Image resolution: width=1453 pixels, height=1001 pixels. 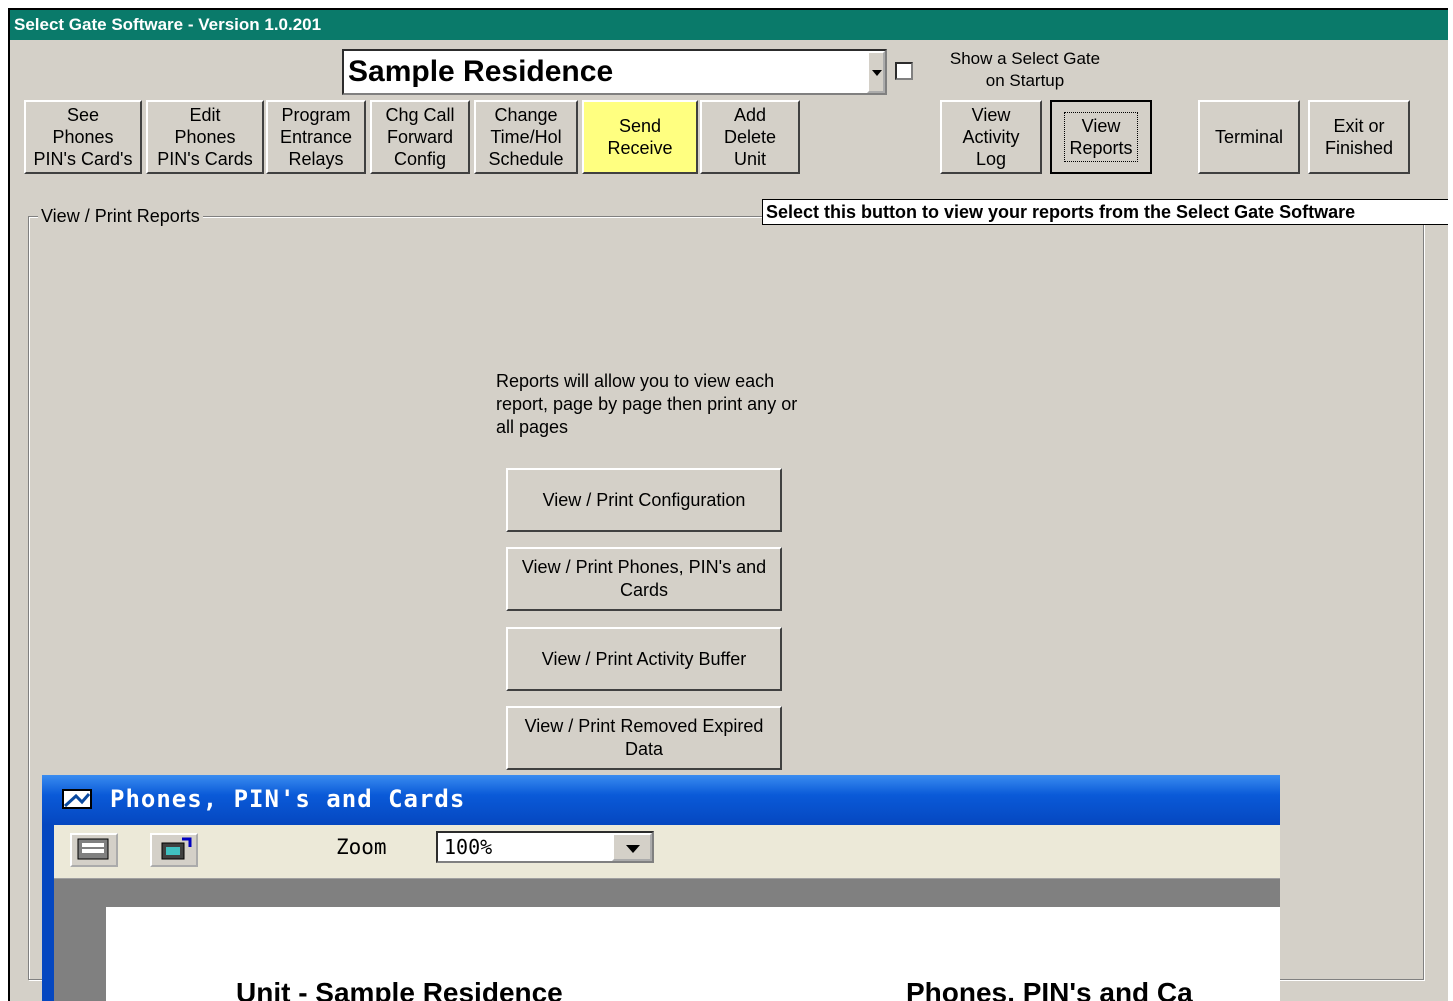 I want to click on view-activity-log-button: View Activity Log, so click(x=991, y=137).